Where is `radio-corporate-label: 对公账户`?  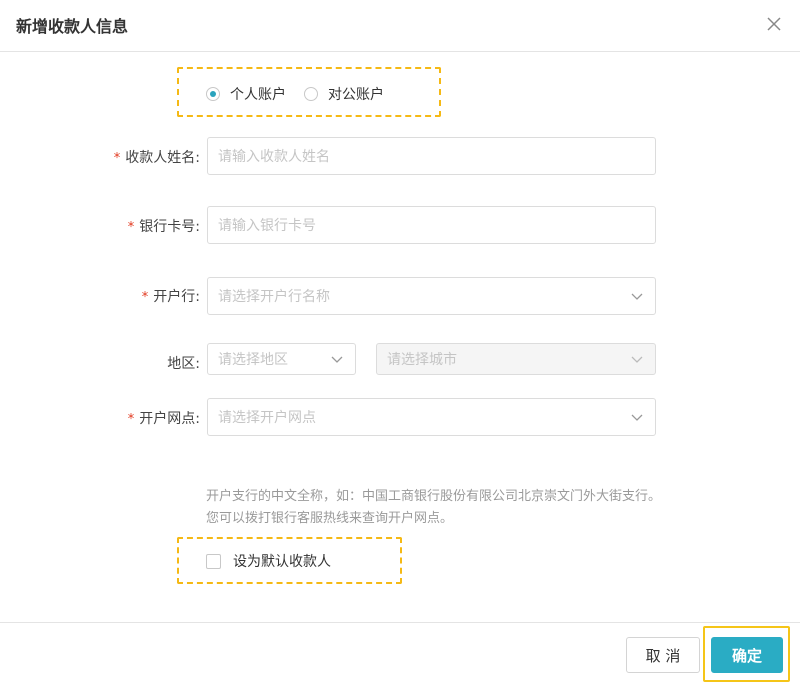
radio-corporate-label: 对公账户 is located at coordinates (356, 95).